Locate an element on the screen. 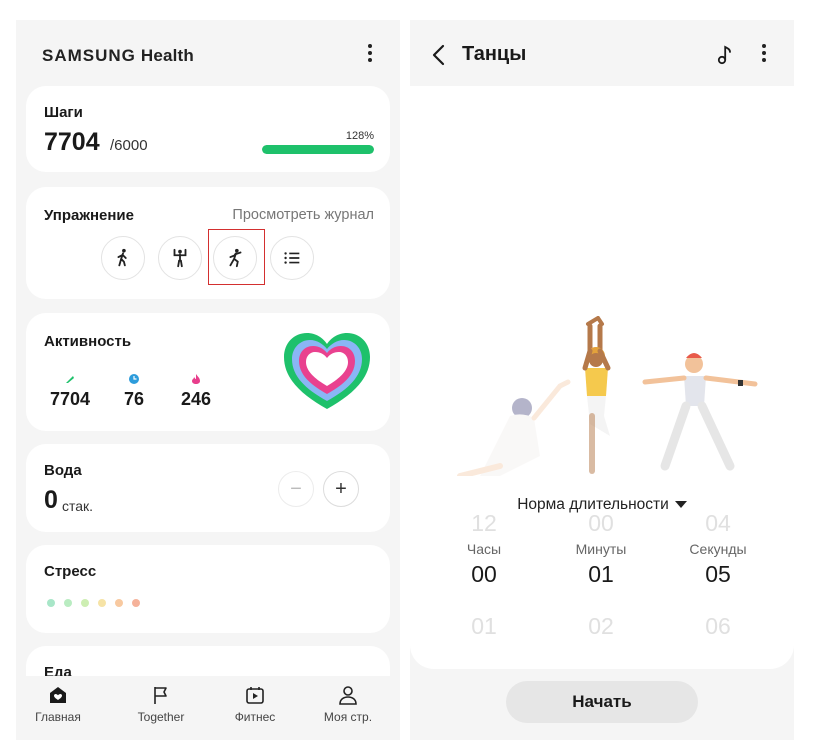 The width and height of the screenshot is (822, 752). steps-card: Шаги 7704 /6000 128% is located at coordinates (208, 129).